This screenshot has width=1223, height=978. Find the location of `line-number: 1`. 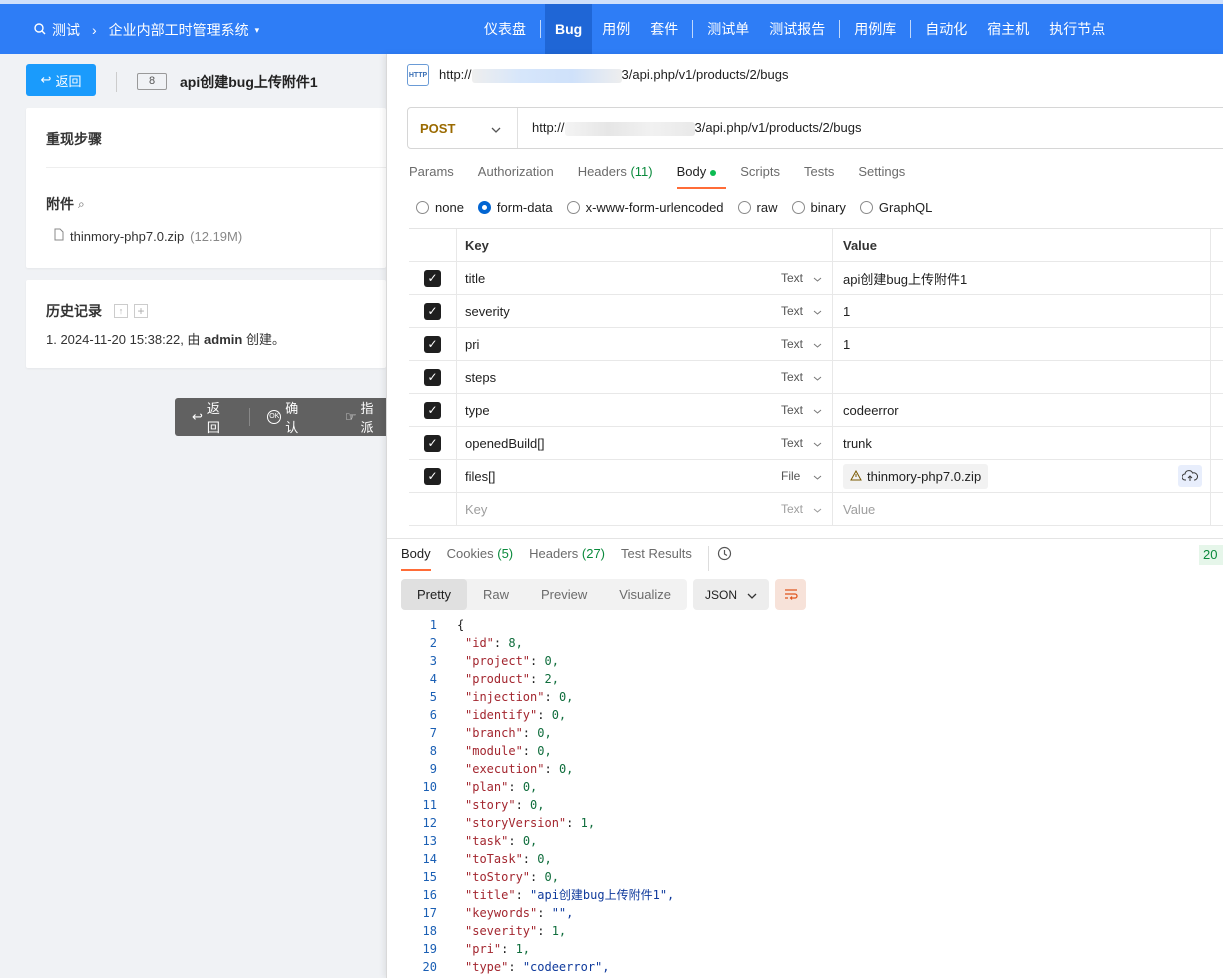

line-number: 1 is located at coordinates (433, 625).